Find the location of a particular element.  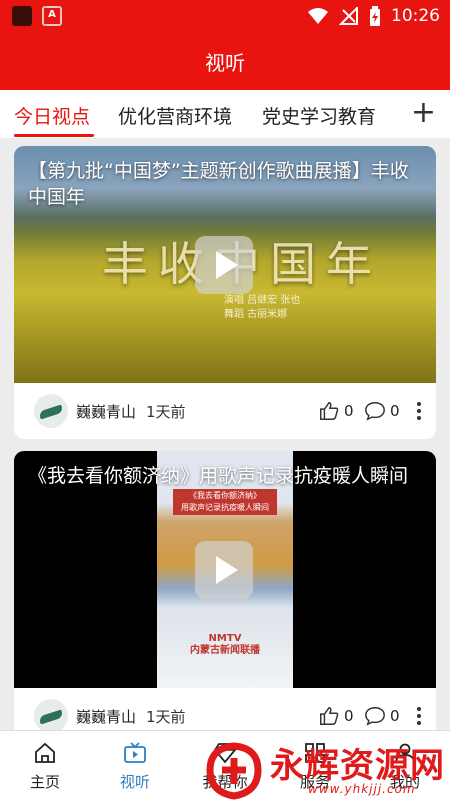

nav-label: 视听 is located at coordinates (134, 782).